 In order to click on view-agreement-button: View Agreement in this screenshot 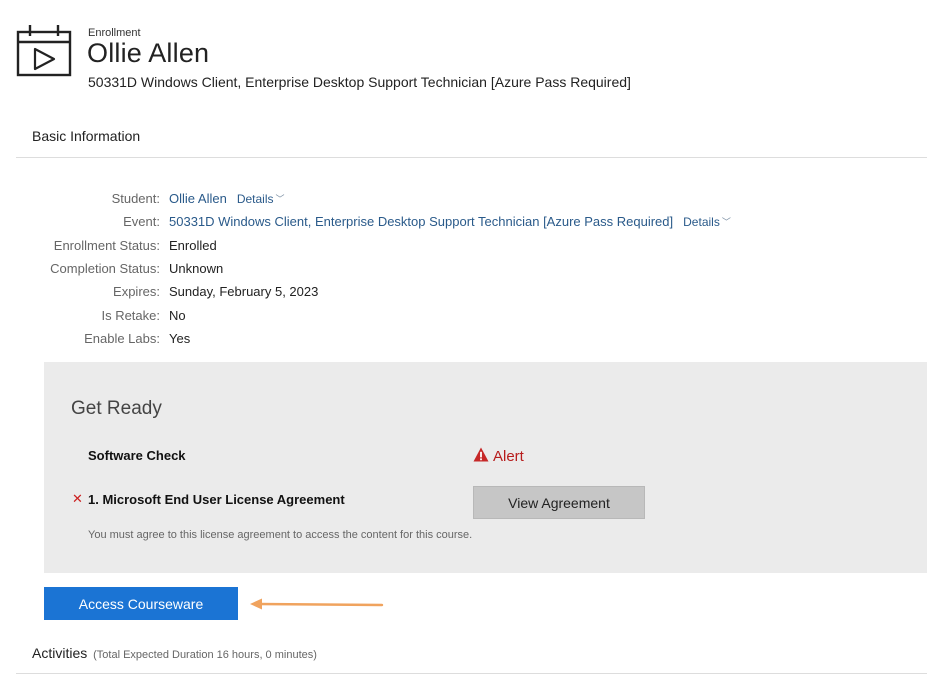, I will do `click(559, 502)`.